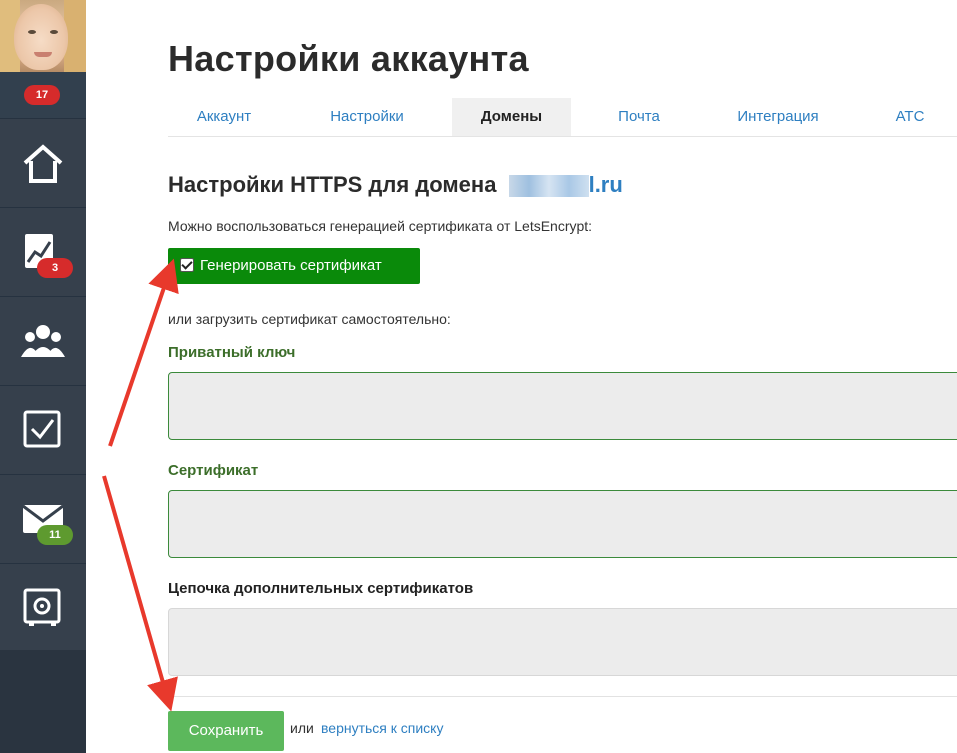 Image resolution: width=957 pixels, height=753 pixels. Describe the element at coordinates (140, 593) in the screenshot. I see `arrow-to-save` at that location.